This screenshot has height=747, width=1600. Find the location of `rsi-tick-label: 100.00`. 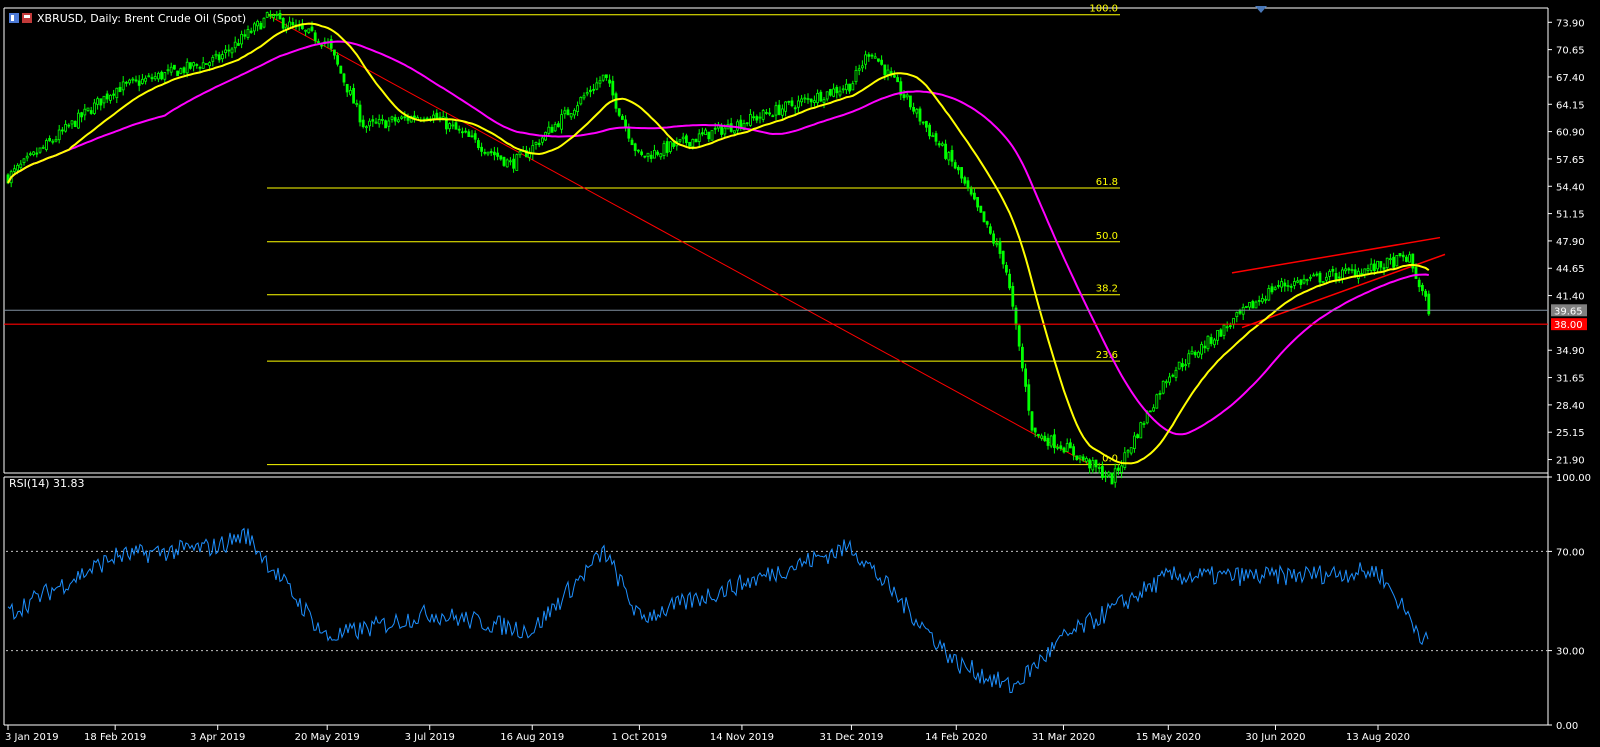

rsi-tick-label: 100.00 is located at coordinates (1573, 478).